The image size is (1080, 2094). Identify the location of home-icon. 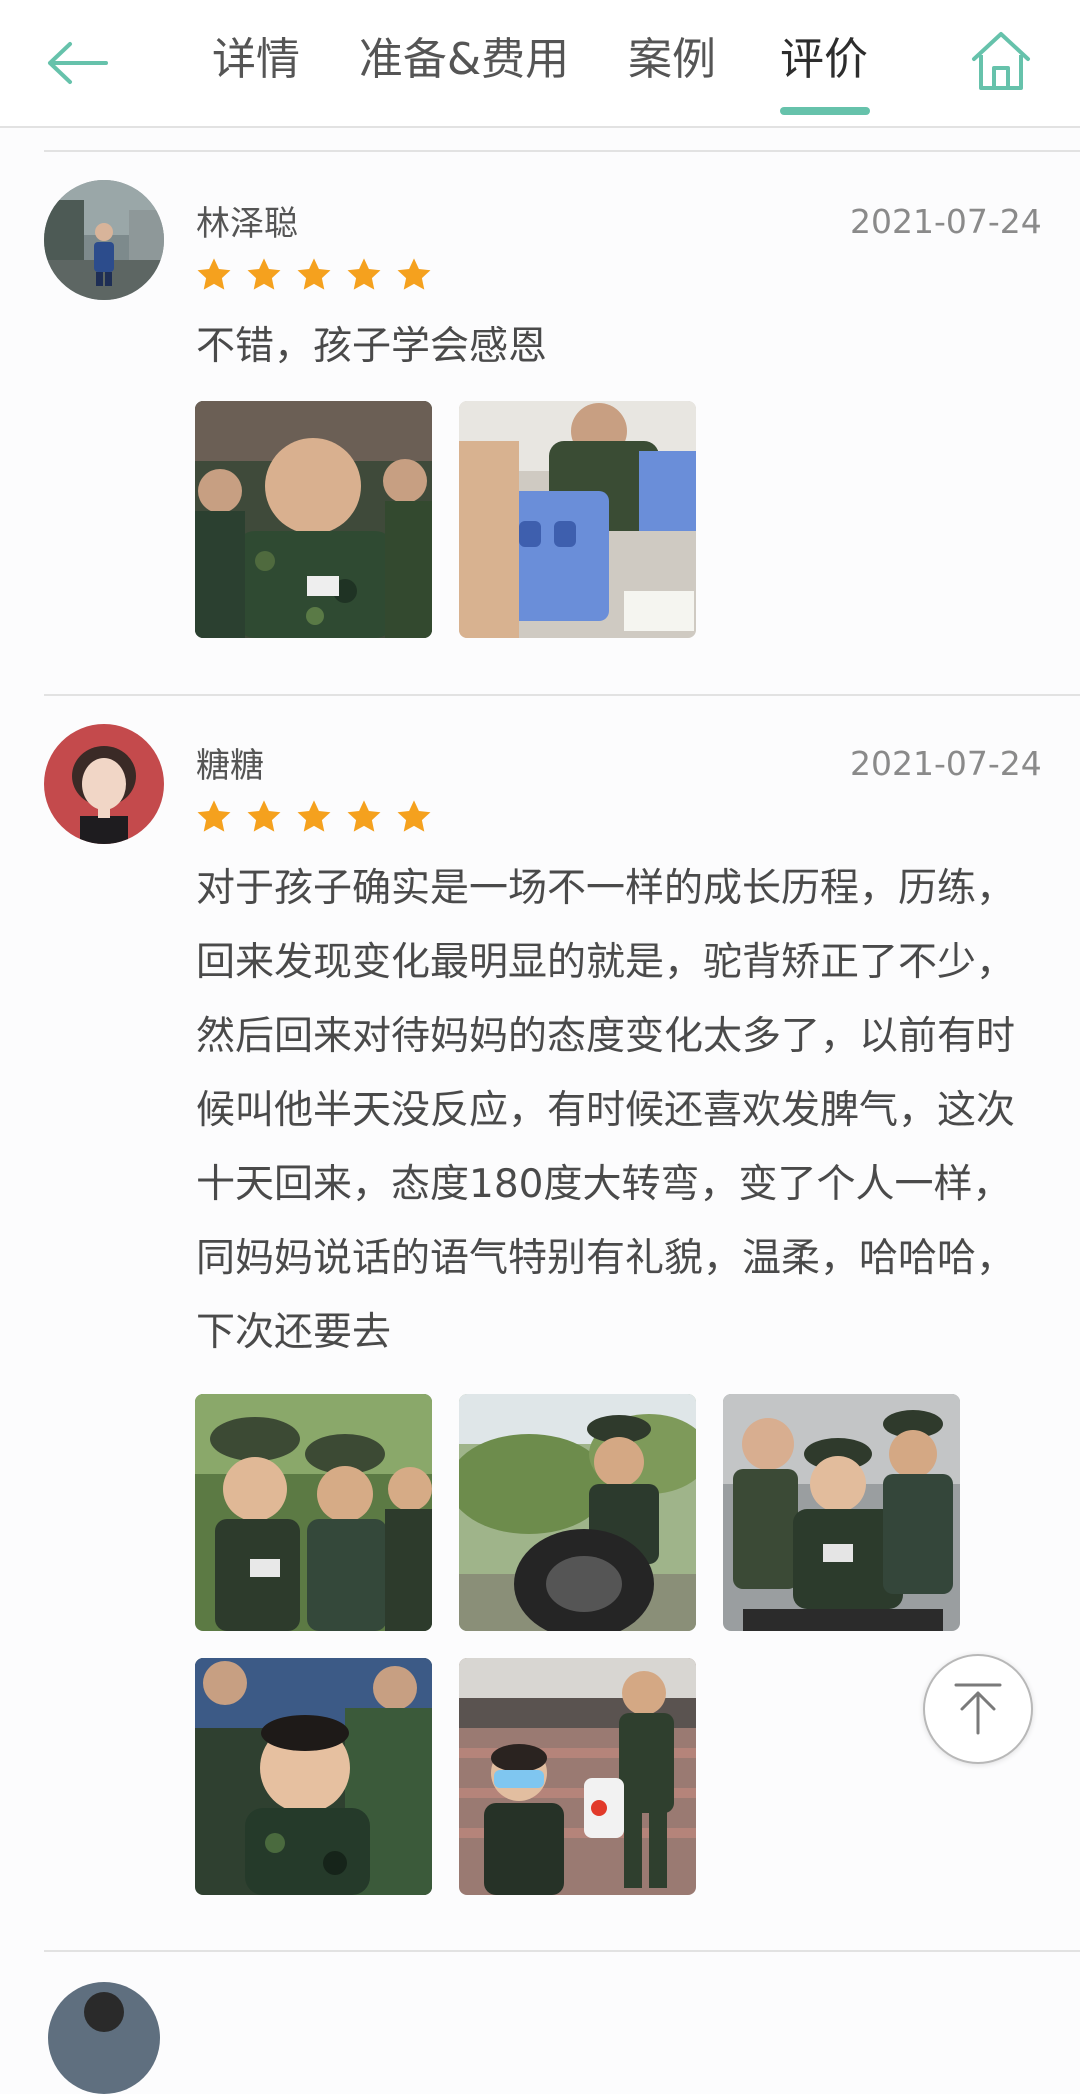
(1001, 61).